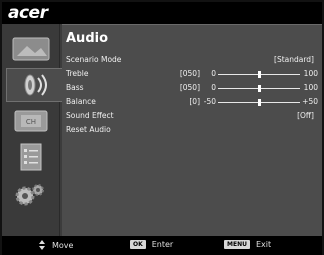 The height and width of the screenshot is (255, 324). What do you see at coordinates (28, 13) in the screenshot?
I see `acer-logo: acer` at bounding box center [28, 13].